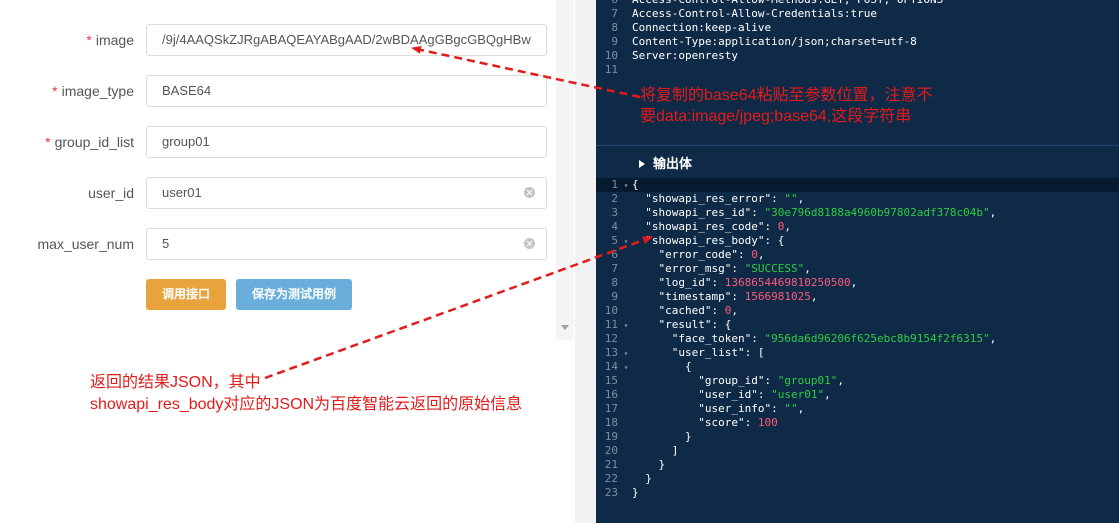  I want to click on json-token: ], so click(675, 450).